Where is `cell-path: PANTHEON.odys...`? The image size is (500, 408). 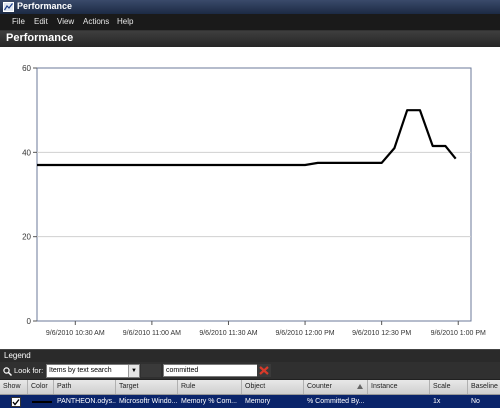
cell-path: PANTHEON.odys... is located at coordinates (86, 401).